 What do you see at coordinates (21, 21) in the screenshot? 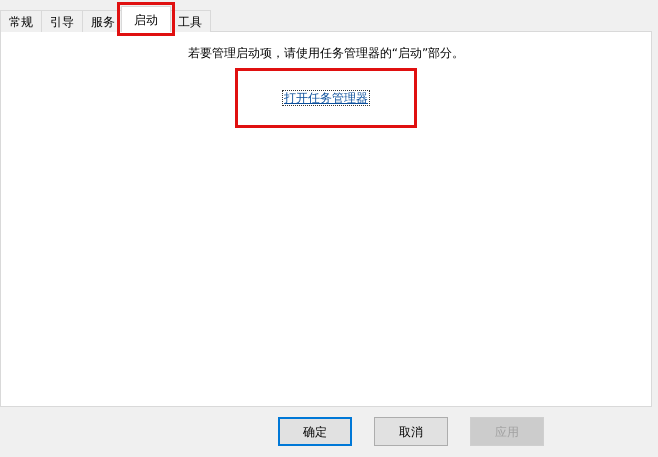
I see `tab: 常规` at bounding box center [21, 21].